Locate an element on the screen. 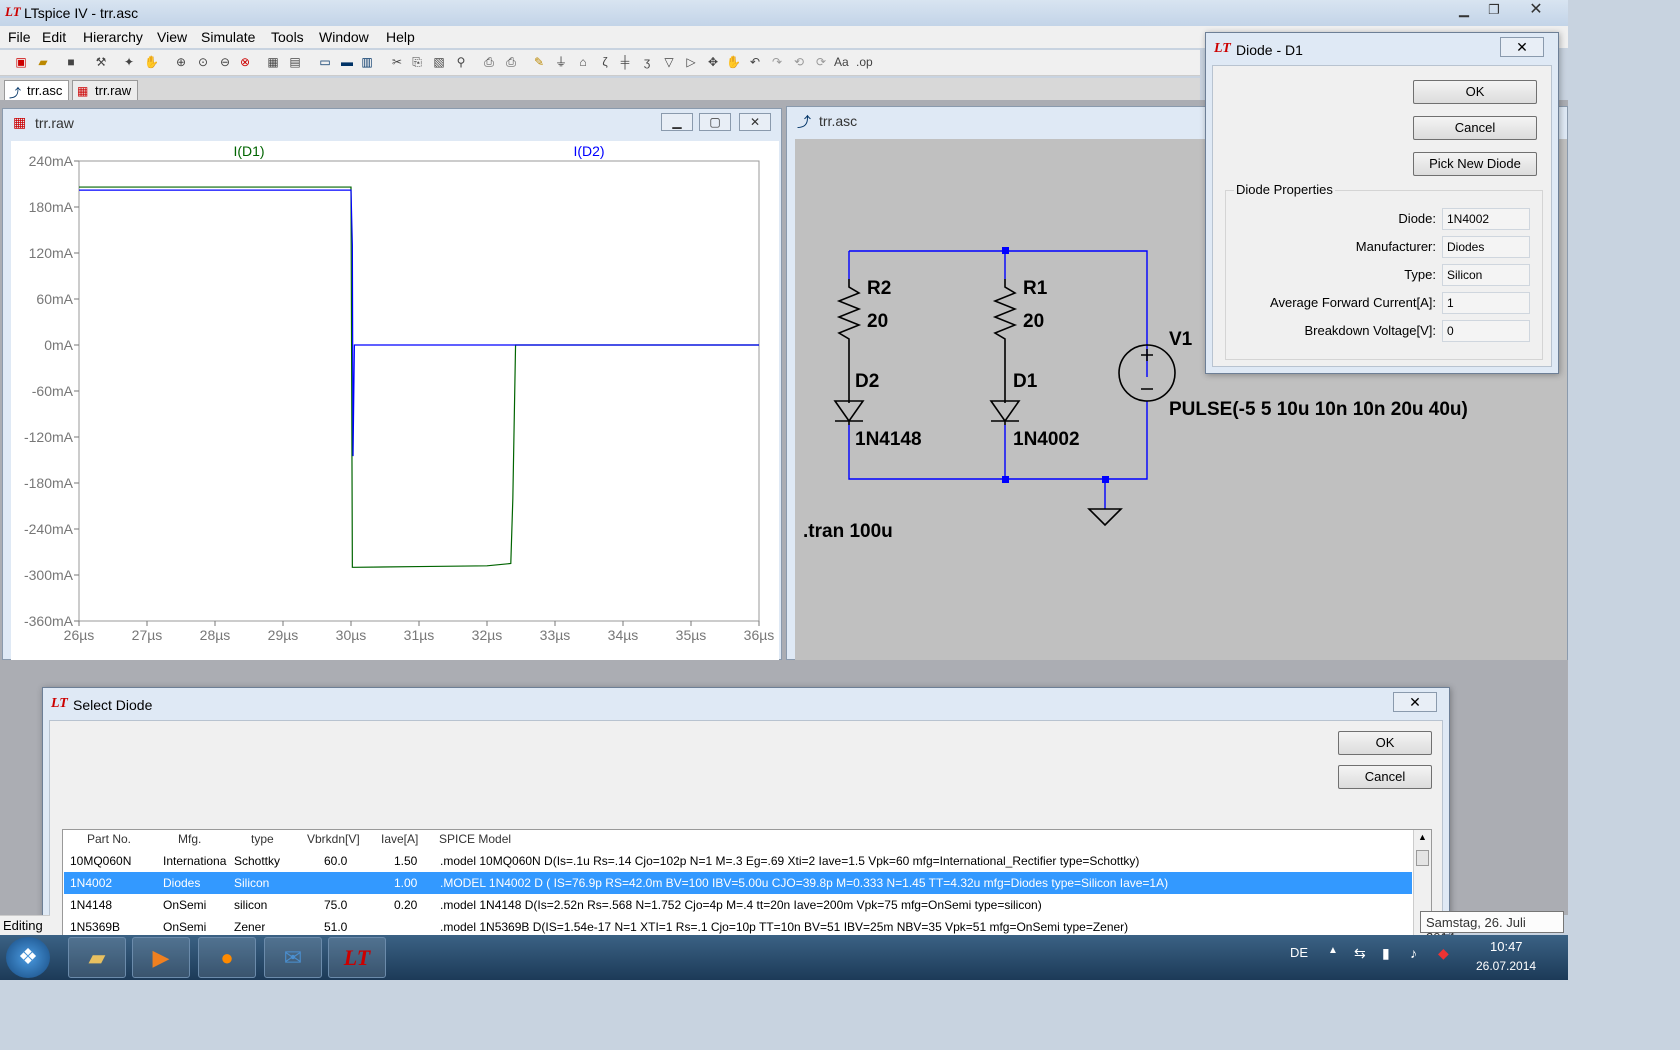 This screenshot has height=1050, width=1680. drag-icon: ✋ is located at coordinates (733, 62).